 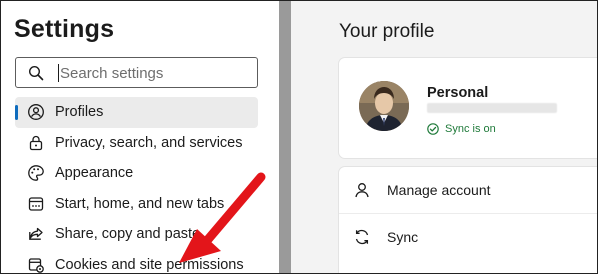 What do you see at coordinates (140, 203) in the screenshot?
I see `sidebar-item-label: Start, home, and new tabs` at bounding box center [140, 203].